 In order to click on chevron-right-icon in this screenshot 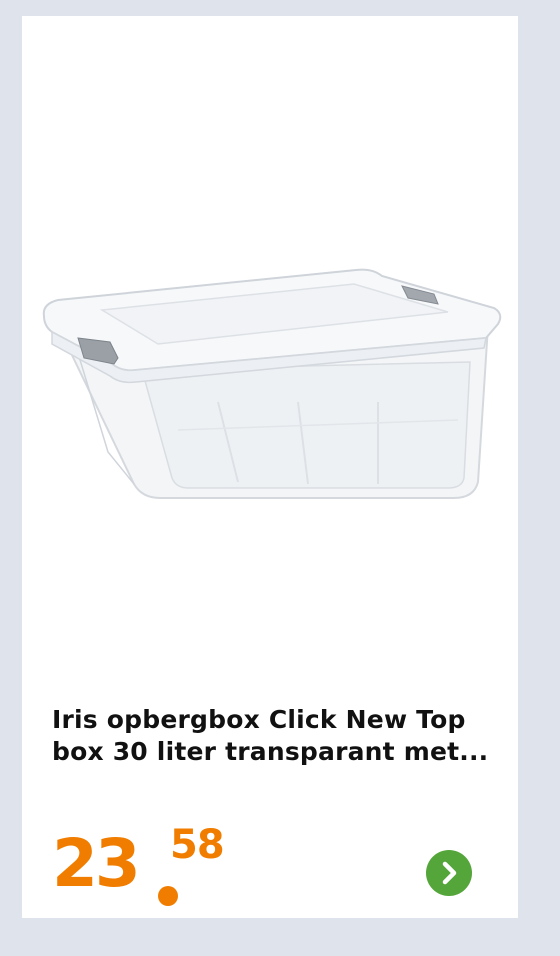, I will do `click(449, 873)`.